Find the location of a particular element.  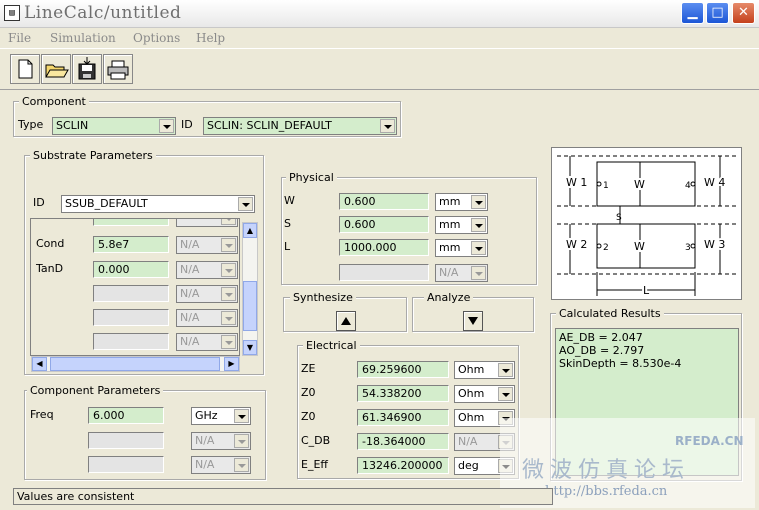

watermark-url: http://bbs.rfeda.cn is located at coordinates (606, 491).